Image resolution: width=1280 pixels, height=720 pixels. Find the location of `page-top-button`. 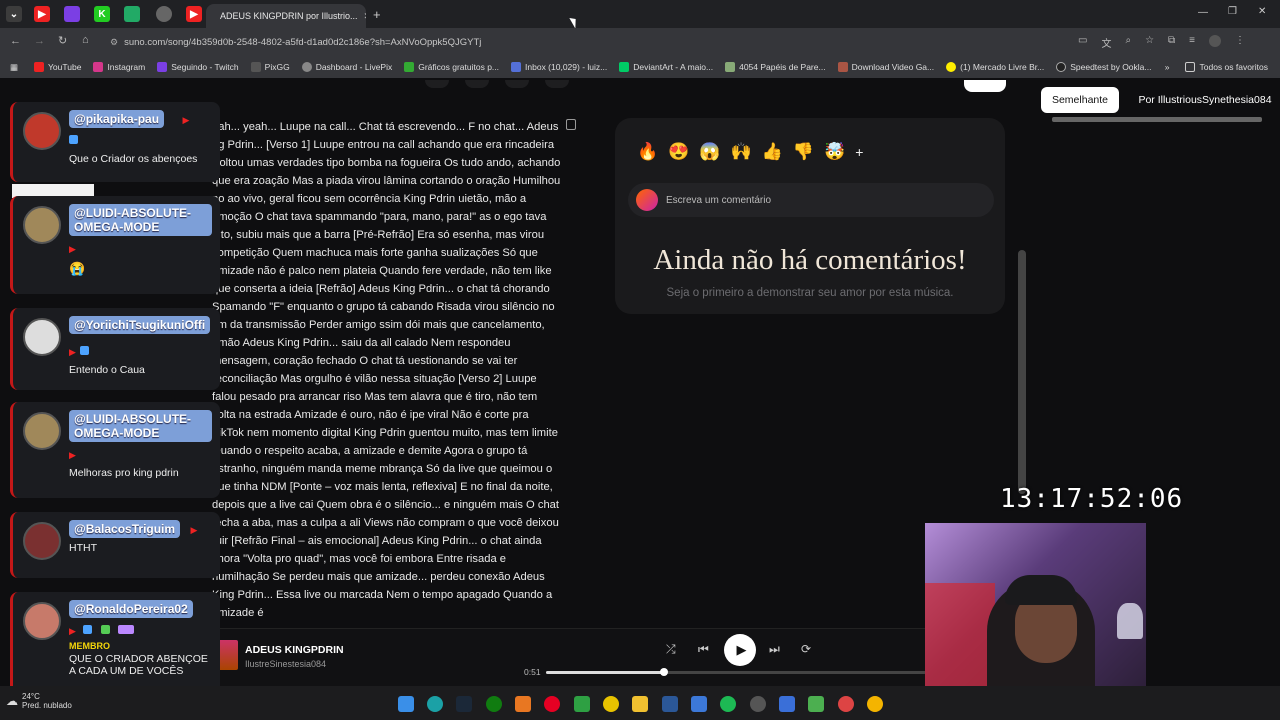

page-top-button is located at coordinates (985, 86).